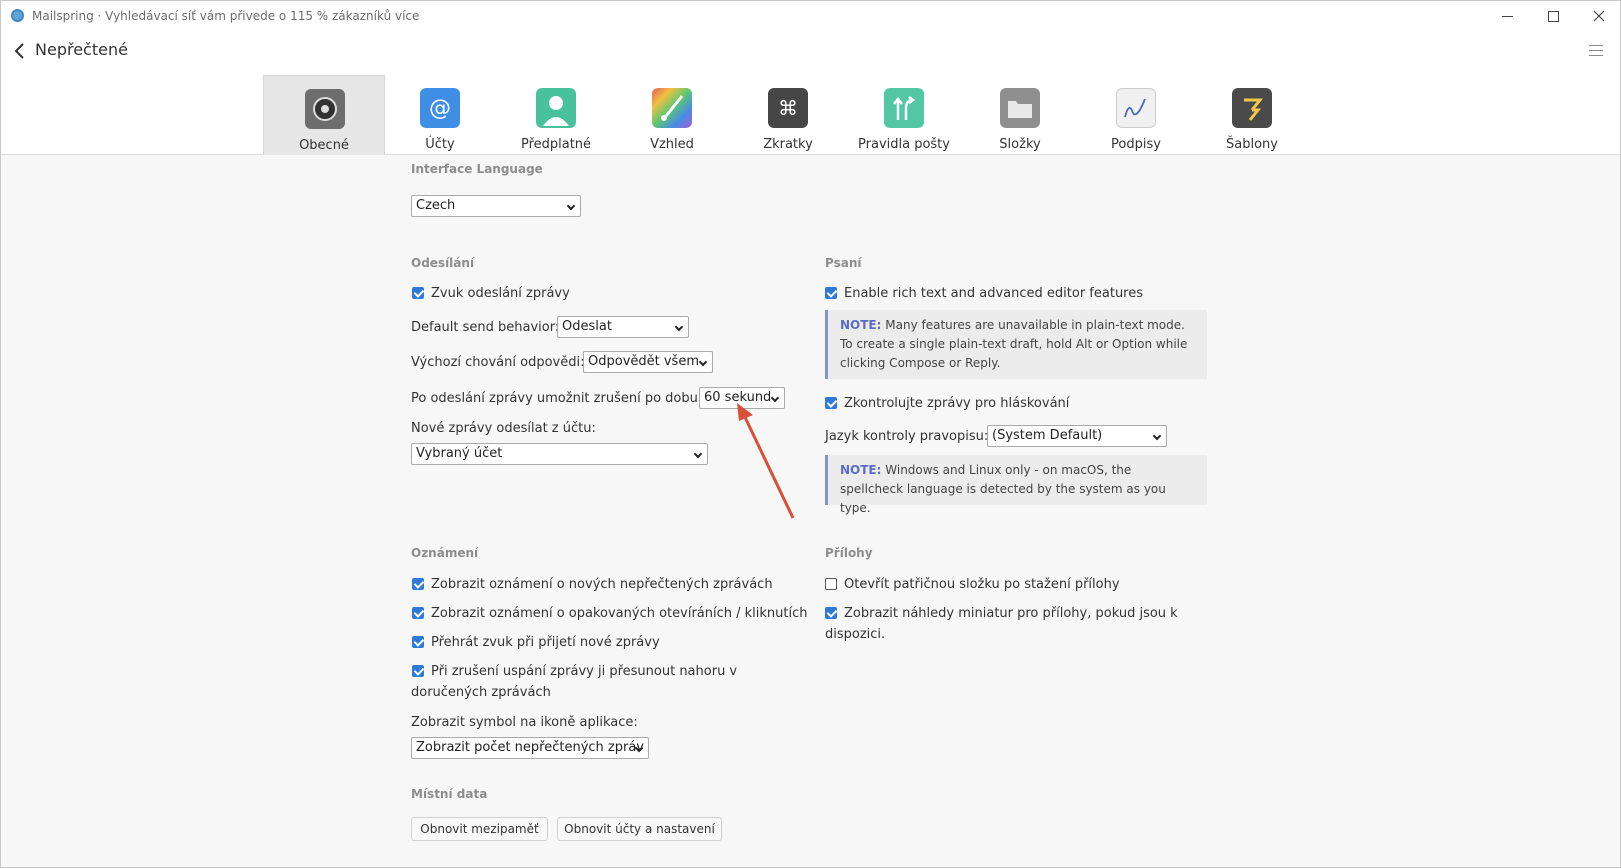  I want to click on badge-label: Zobrazit symbol na ikoně aplikace:, so click(524, 722).